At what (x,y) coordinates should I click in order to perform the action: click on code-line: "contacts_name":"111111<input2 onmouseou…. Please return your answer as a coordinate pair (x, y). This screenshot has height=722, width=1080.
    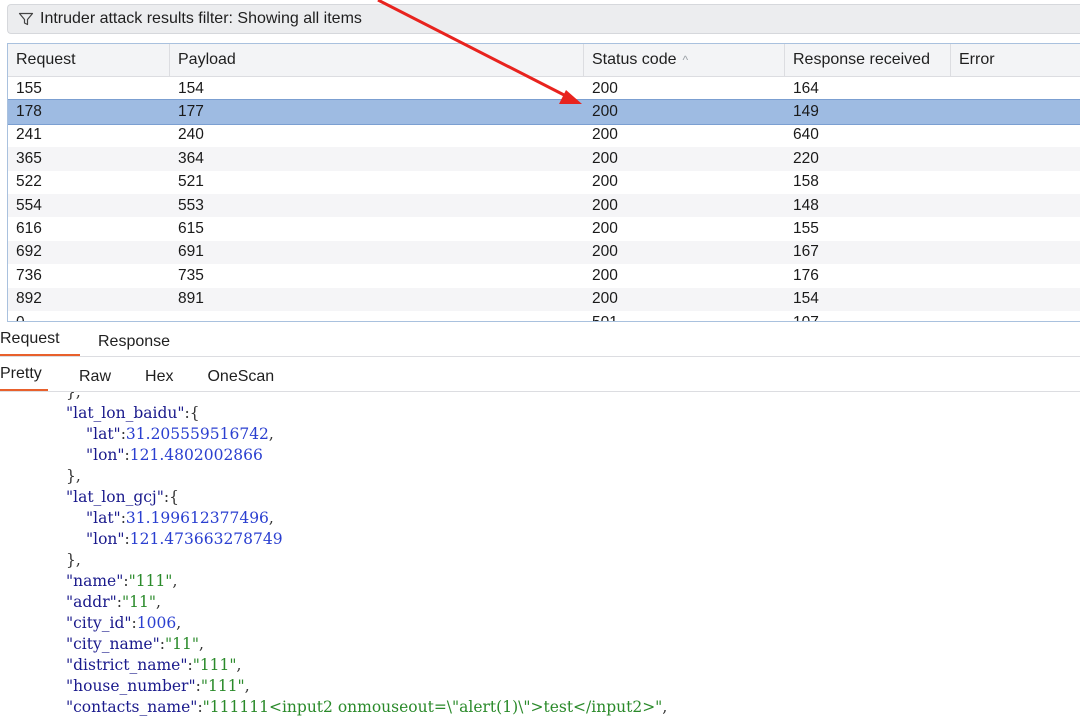
    Looking at the image, I should click on (367, 707).